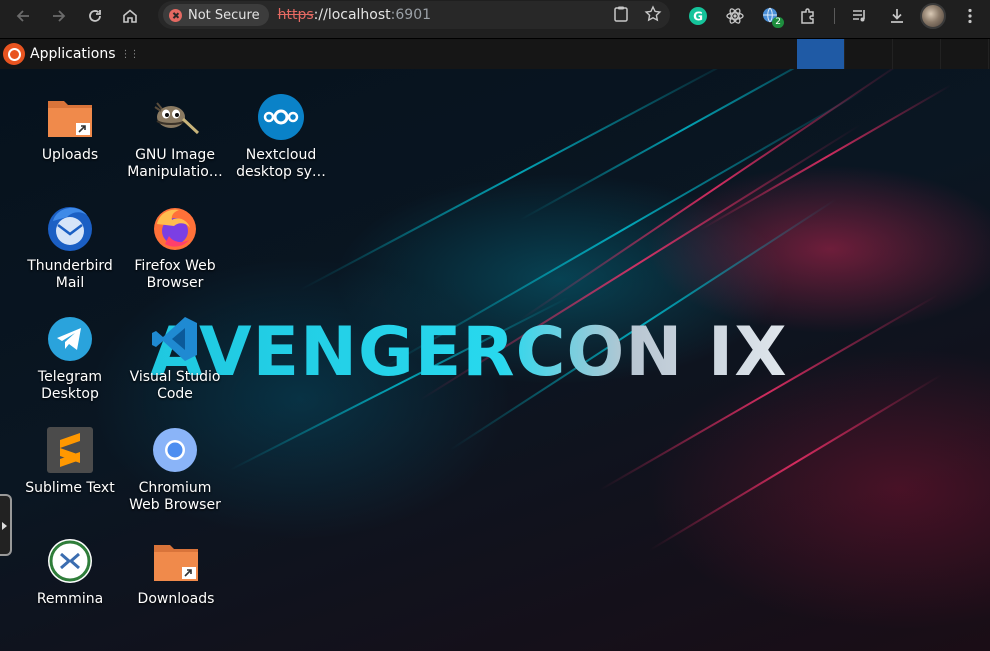  I want to click on browser-toolbar: Not Secure https://localhost:6901 G 2, so click(495, 15).